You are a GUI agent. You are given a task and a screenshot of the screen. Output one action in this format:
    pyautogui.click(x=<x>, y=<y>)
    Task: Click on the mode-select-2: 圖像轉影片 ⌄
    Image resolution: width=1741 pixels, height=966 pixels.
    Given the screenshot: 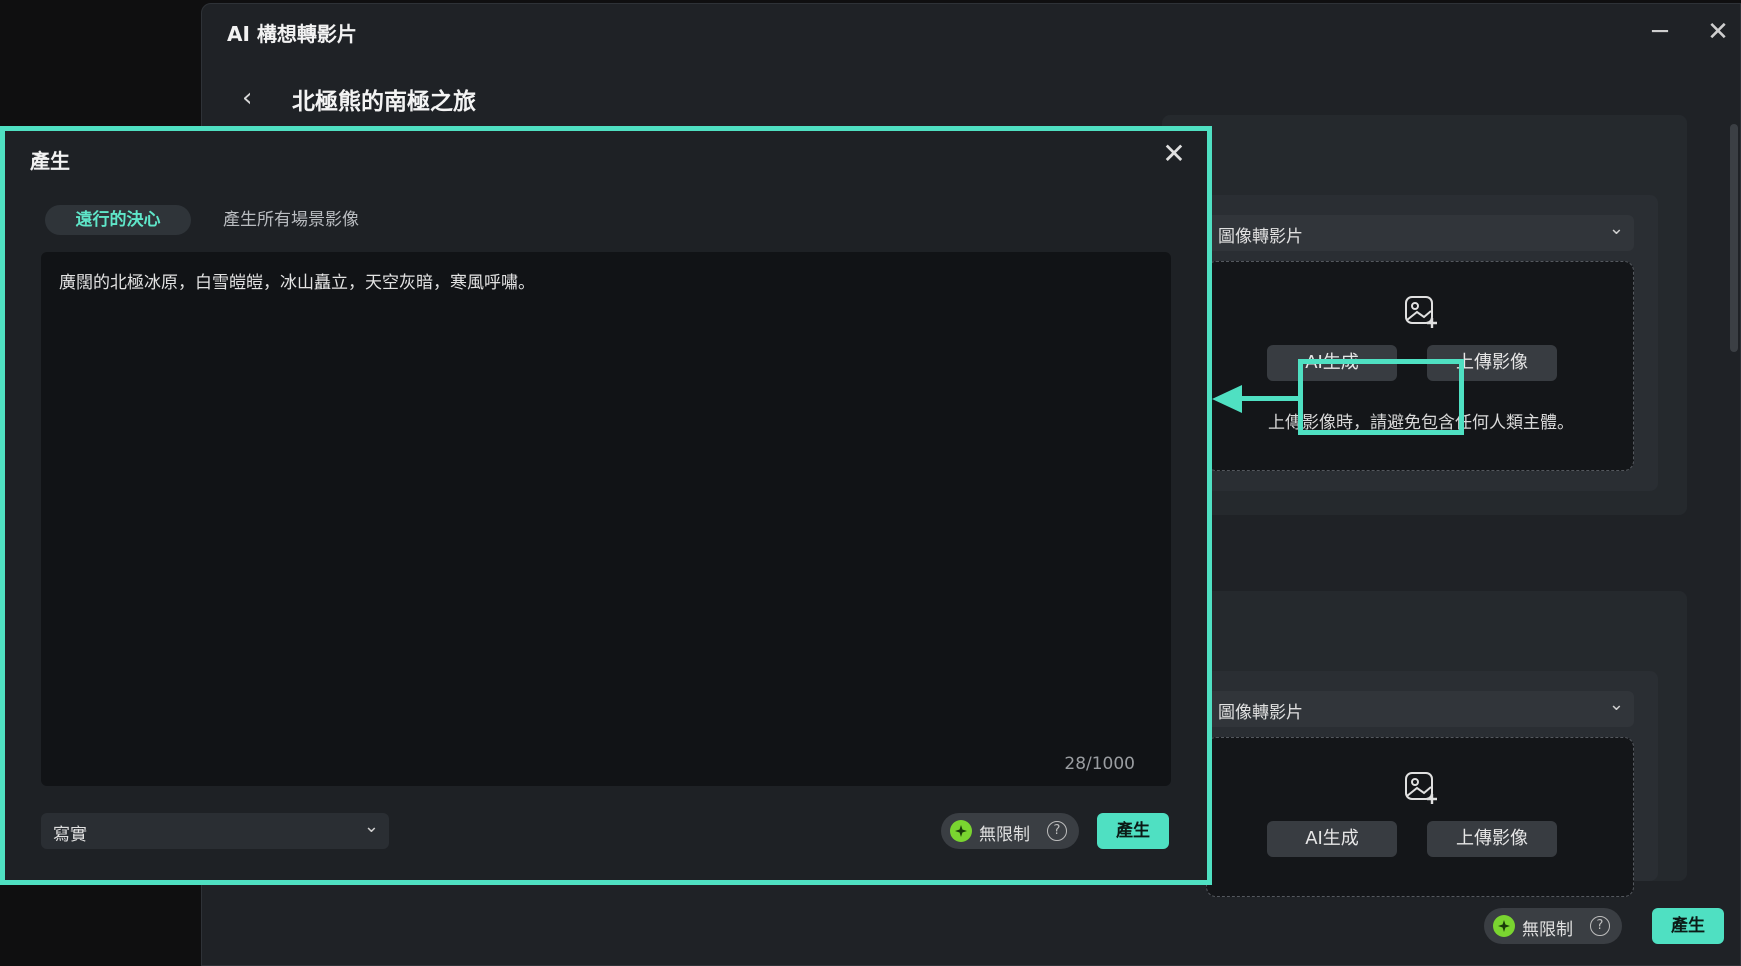 What is the action you would take?
    pyautogui.click(x=1420, y=709)
    